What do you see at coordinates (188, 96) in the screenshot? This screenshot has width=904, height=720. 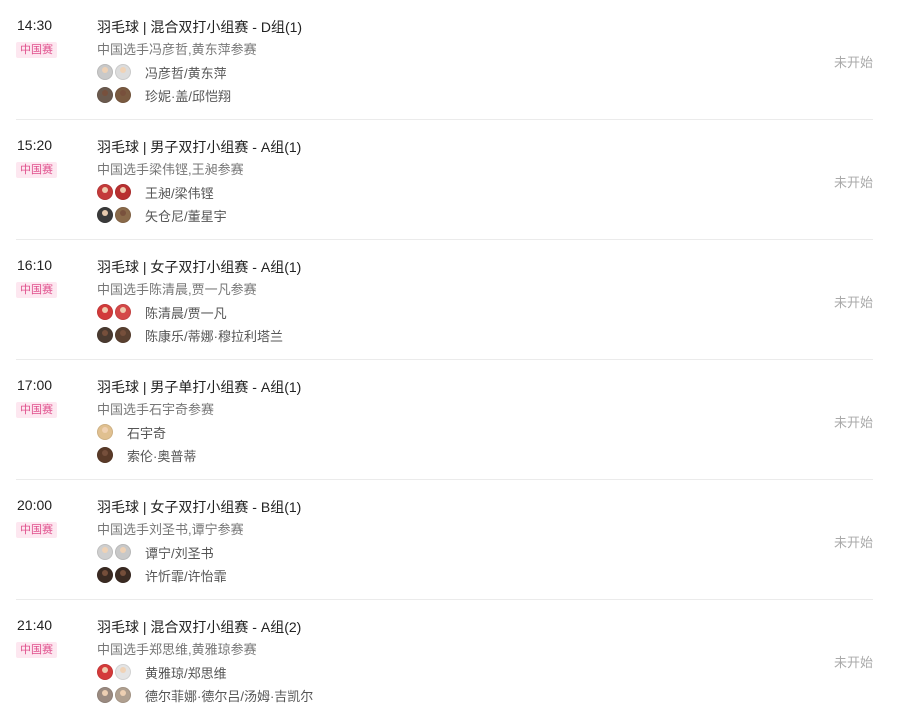 I see `team-names: 珍妮·盖/邱恺翔` at bounding box center [188, 96].